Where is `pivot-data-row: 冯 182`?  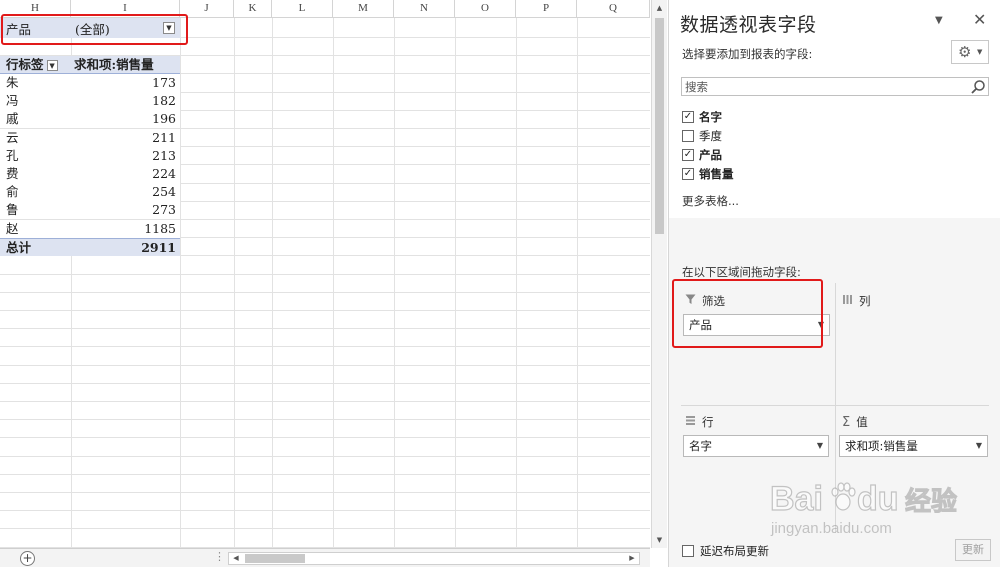
pivot-data-row: 冯 182 is located at coordinates (90, 101).